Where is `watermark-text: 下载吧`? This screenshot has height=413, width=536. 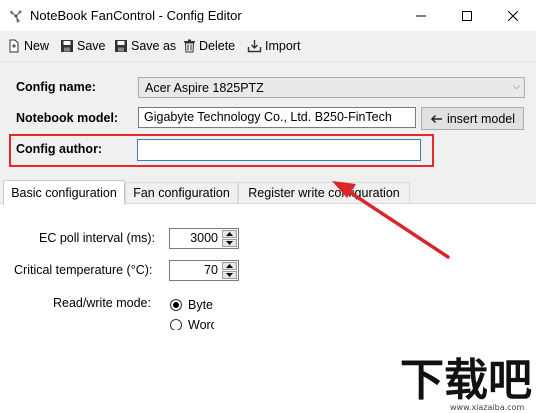 watermark-text: 下载吧 is located at coordinates (466, 380).